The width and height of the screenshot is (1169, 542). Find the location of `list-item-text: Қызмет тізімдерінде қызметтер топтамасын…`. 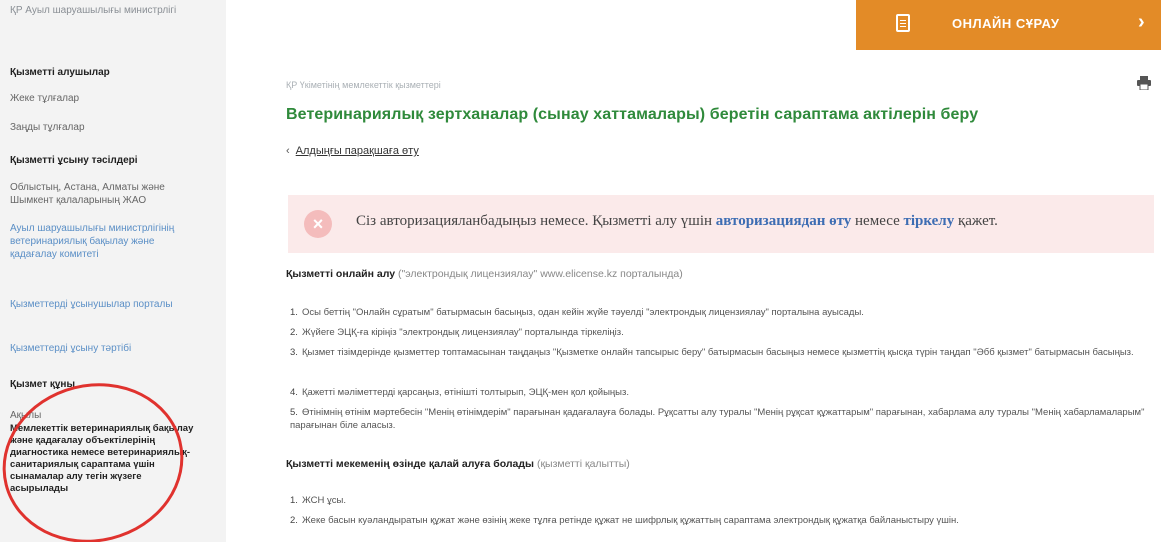

list-item-text: Қызмет тізімдерінде қызметтер топтамасын… is located at coordinates (718, 352).